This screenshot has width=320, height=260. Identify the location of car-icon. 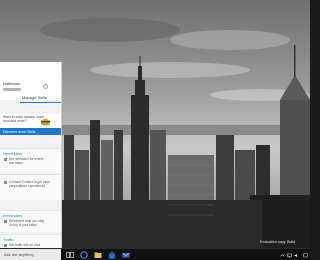
(5, 245).